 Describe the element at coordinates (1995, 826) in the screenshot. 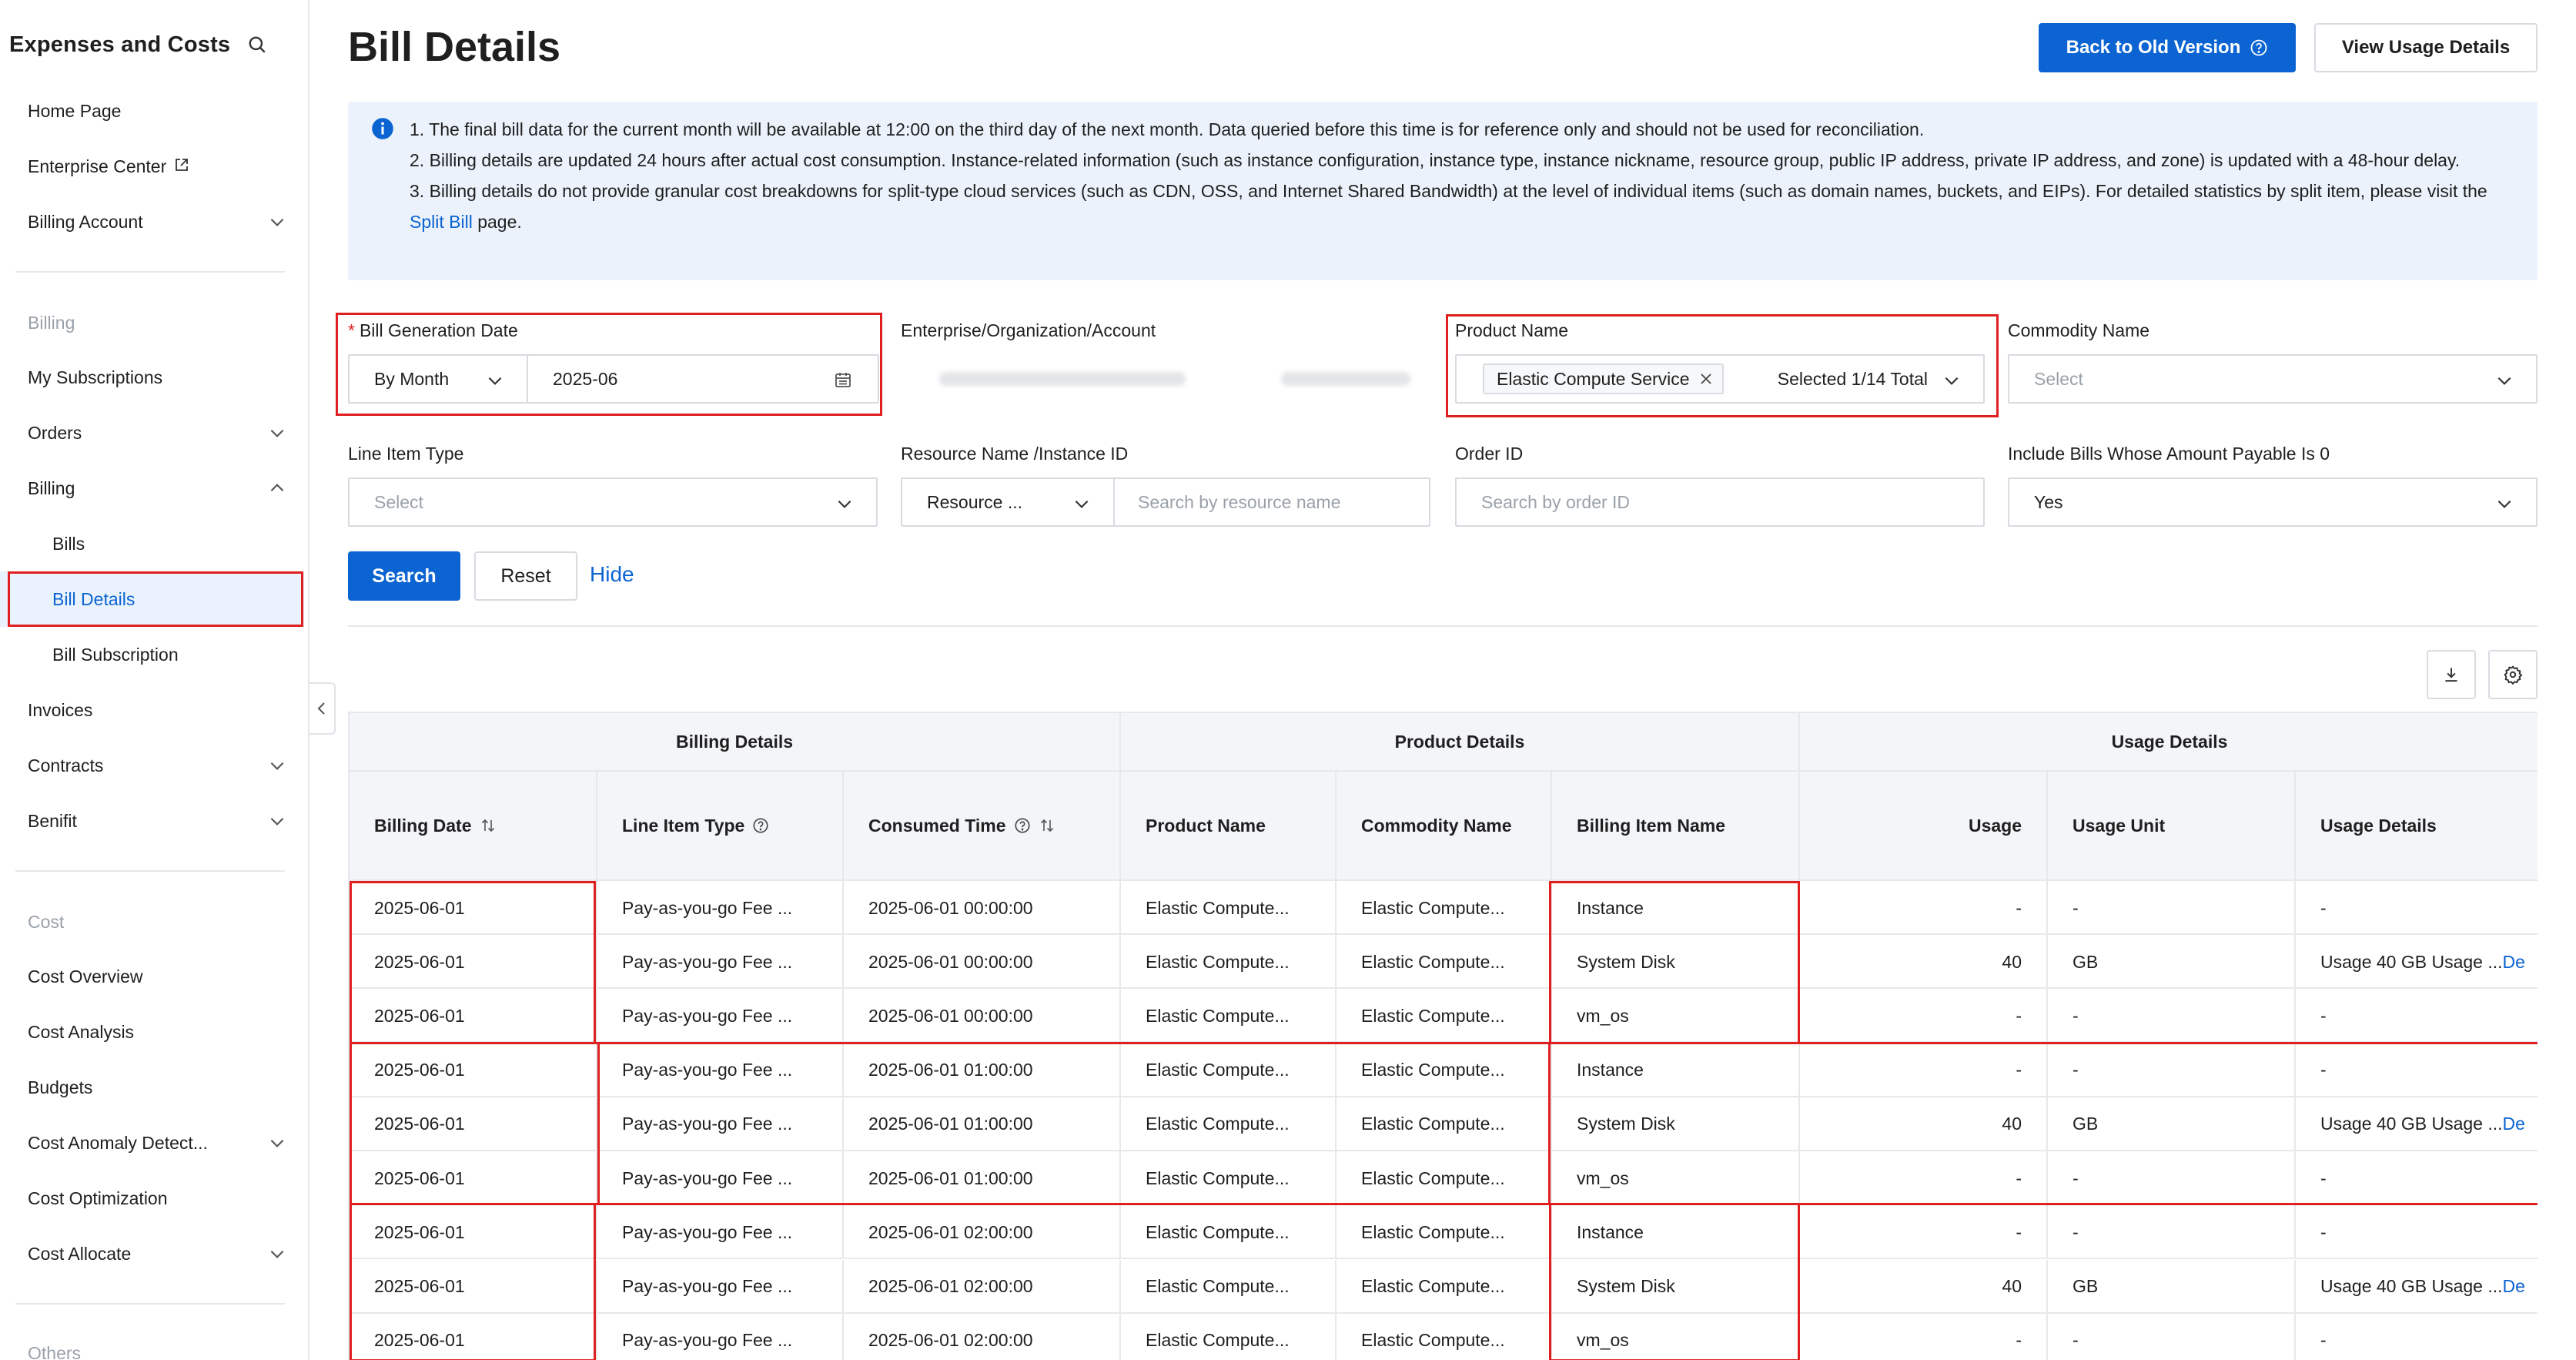

I see `column-title: Usage` at that location.